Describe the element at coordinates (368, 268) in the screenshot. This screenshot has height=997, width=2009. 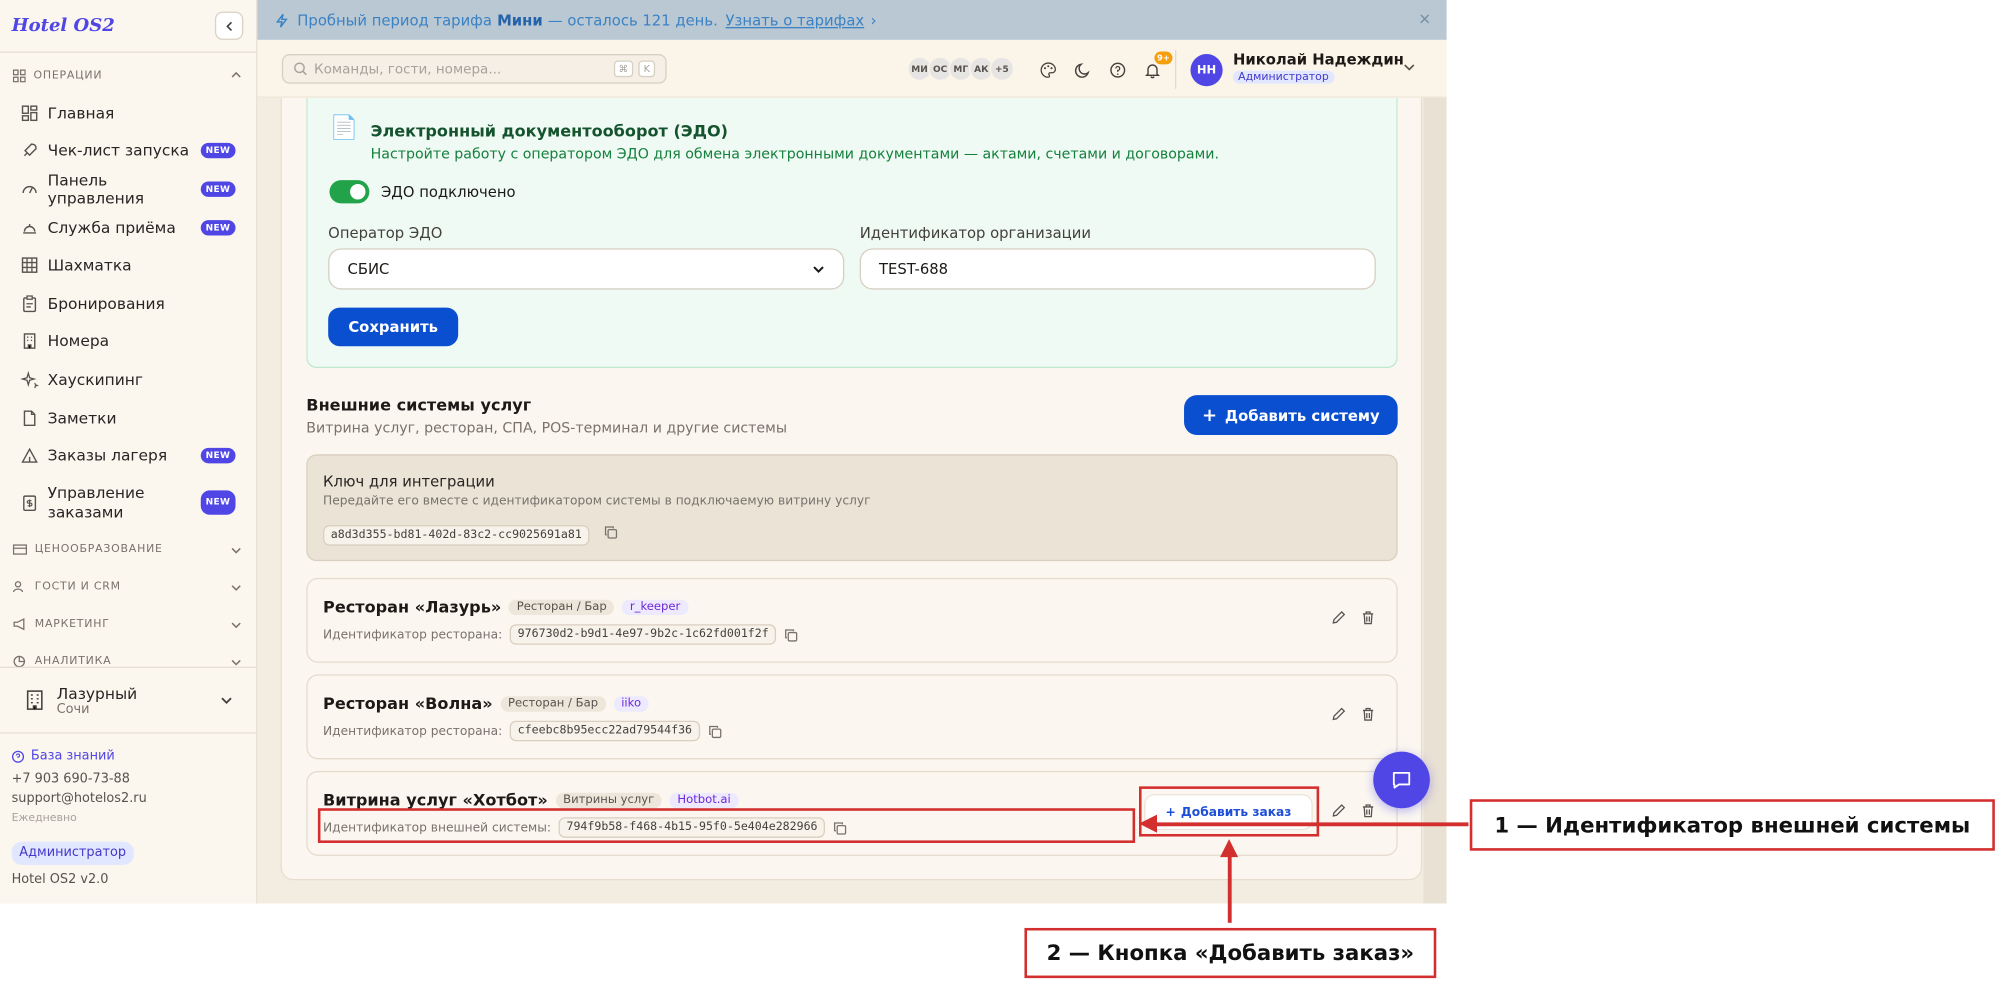
I see `edo-operator-value: СБИС` at that location.